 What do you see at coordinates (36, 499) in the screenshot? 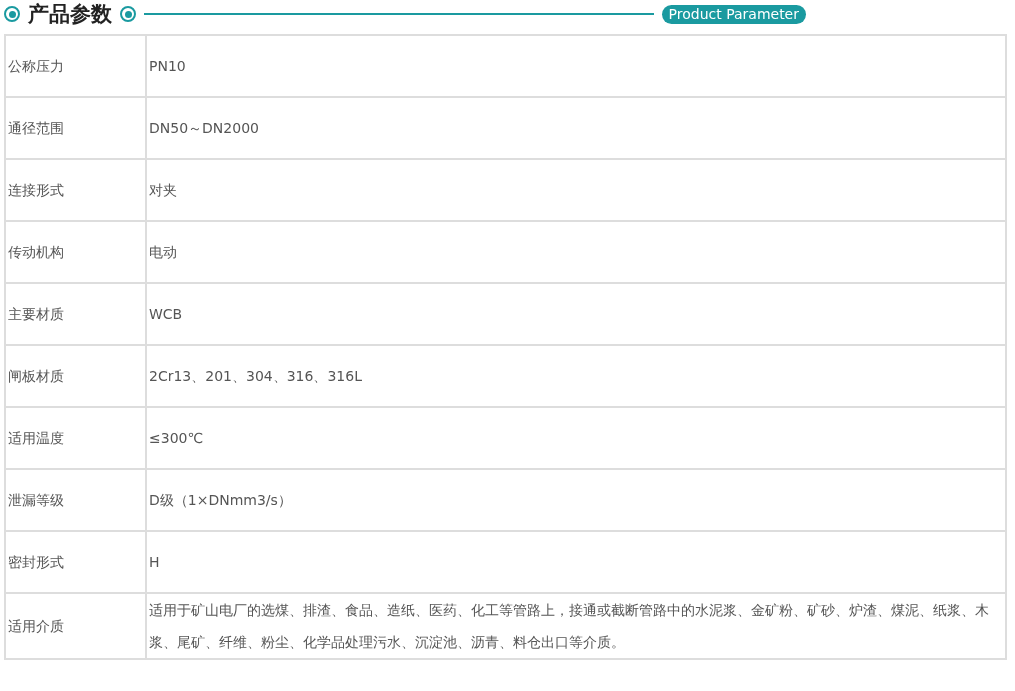
I see `parameter-label: 泄漏等级` at bounding box center [36, 499].